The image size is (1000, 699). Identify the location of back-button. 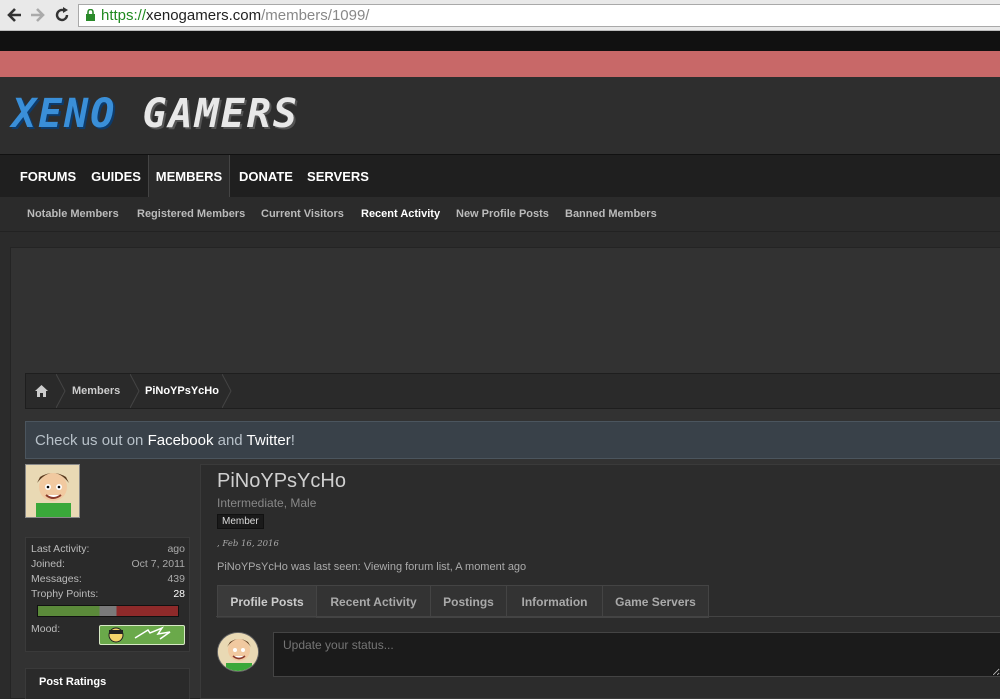
(14, 15).